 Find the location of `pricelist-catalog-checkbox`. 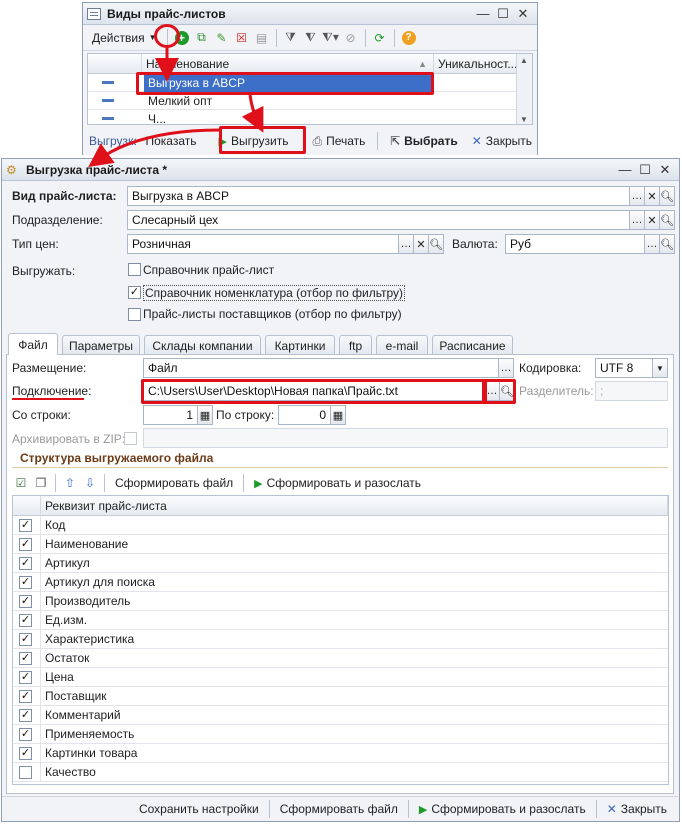

pricelist-catalog-checkbox is located at coordinates (134, 269).